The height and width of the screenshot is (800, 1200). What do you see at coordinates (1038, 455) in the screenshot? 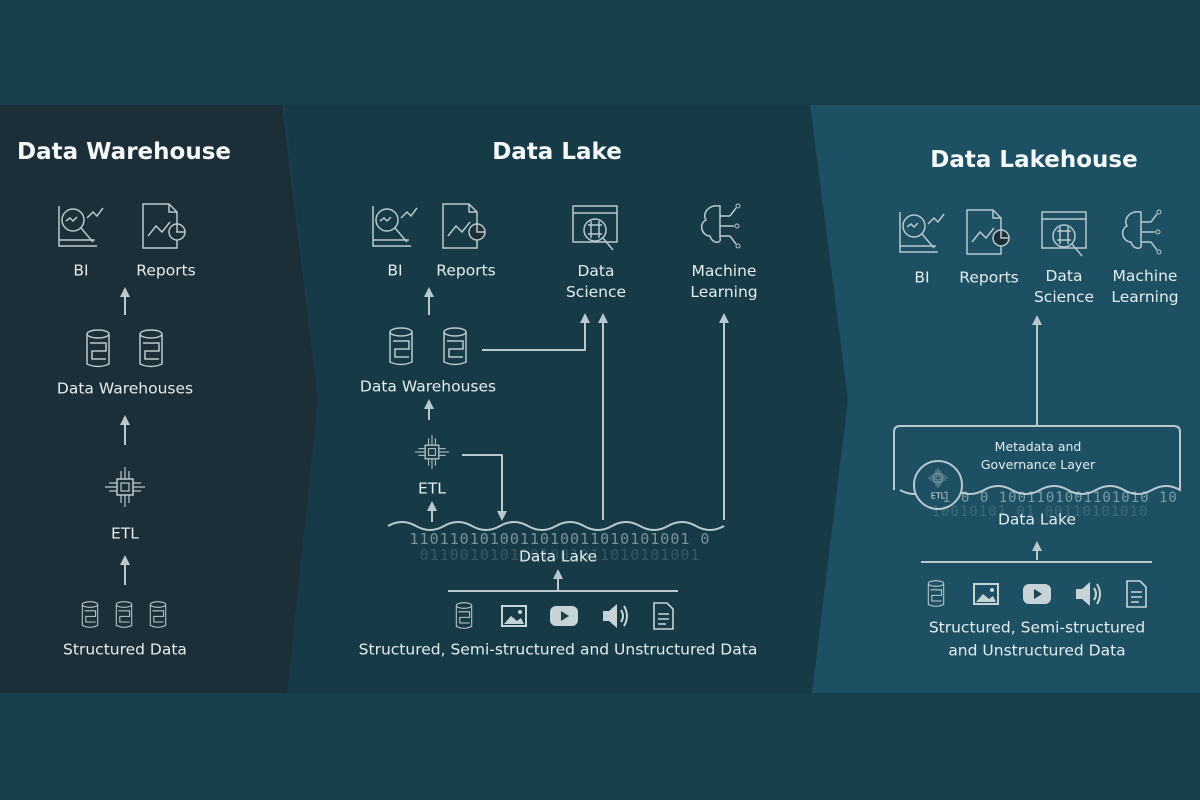
I see `metadata-governance-label: Metadata and Governance Layer` at bounding box center [1038, 455].